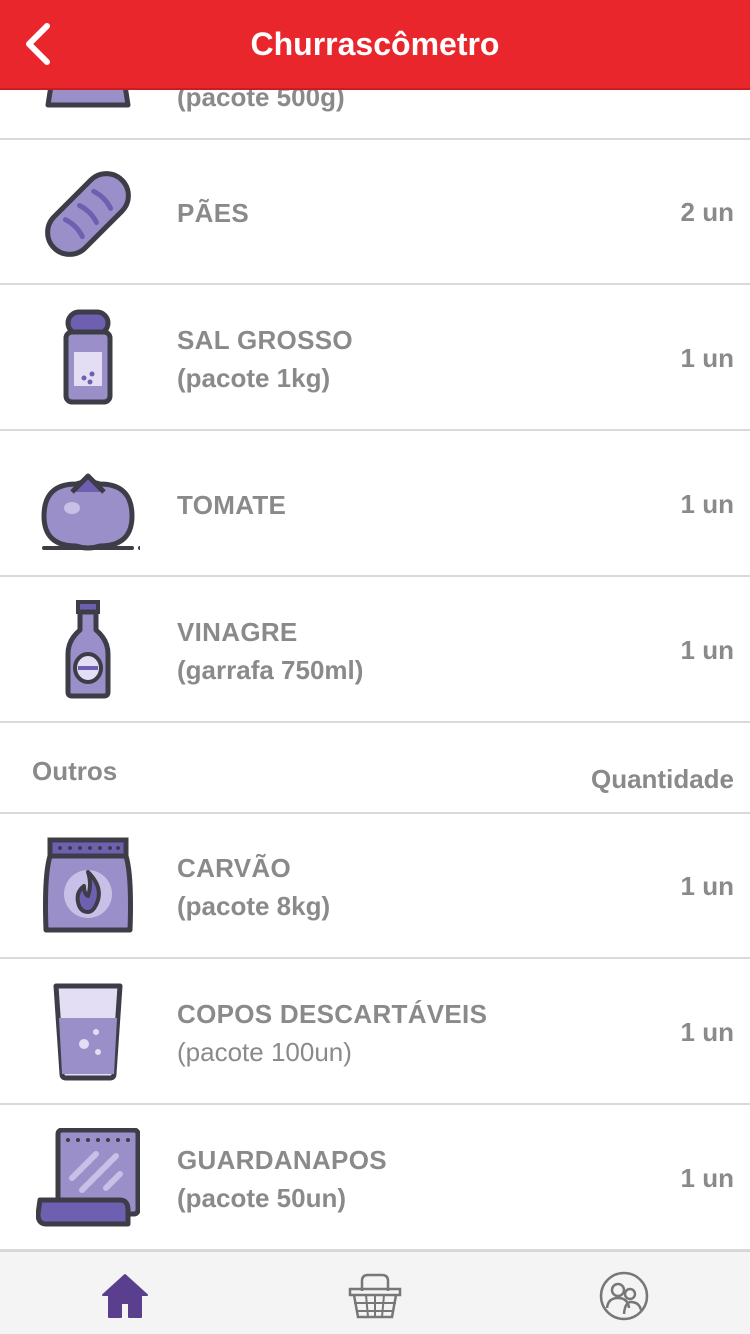  What do you see at coordinates (707, 212) in the screenshot?
I see `list-item-qty: 2 un` at bounding box center [707, 212].